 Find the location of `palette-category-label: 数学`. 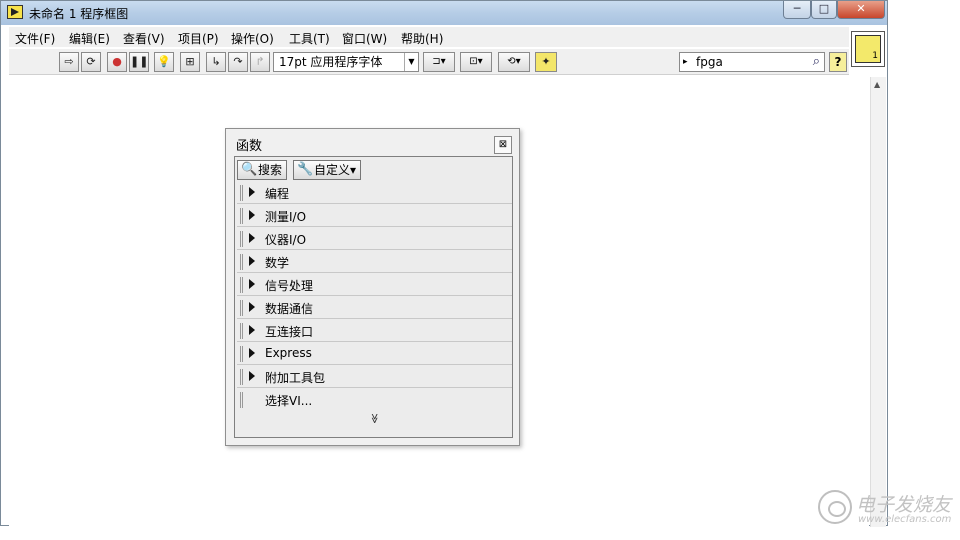

palette-category-label: 数学 is located at coordinates (277, 263).